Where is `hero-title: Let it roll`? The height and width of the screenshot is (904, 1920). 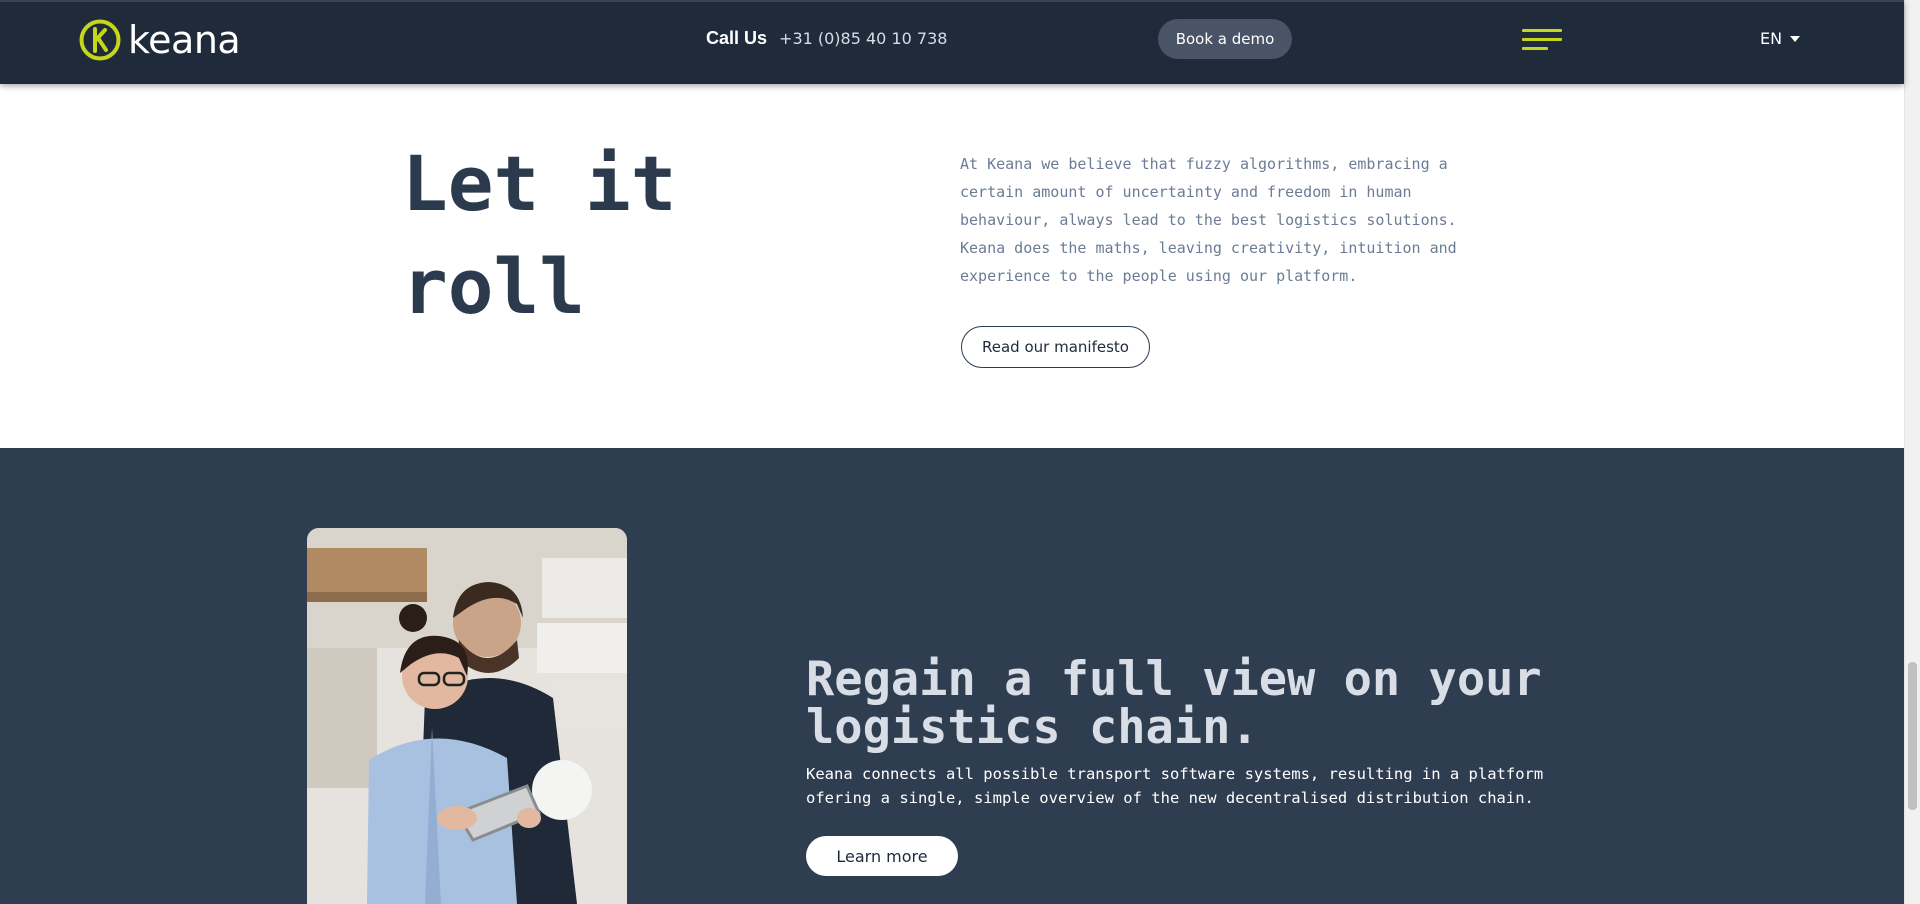
hero-title: Let it roll is located at coordinates (612, 235).